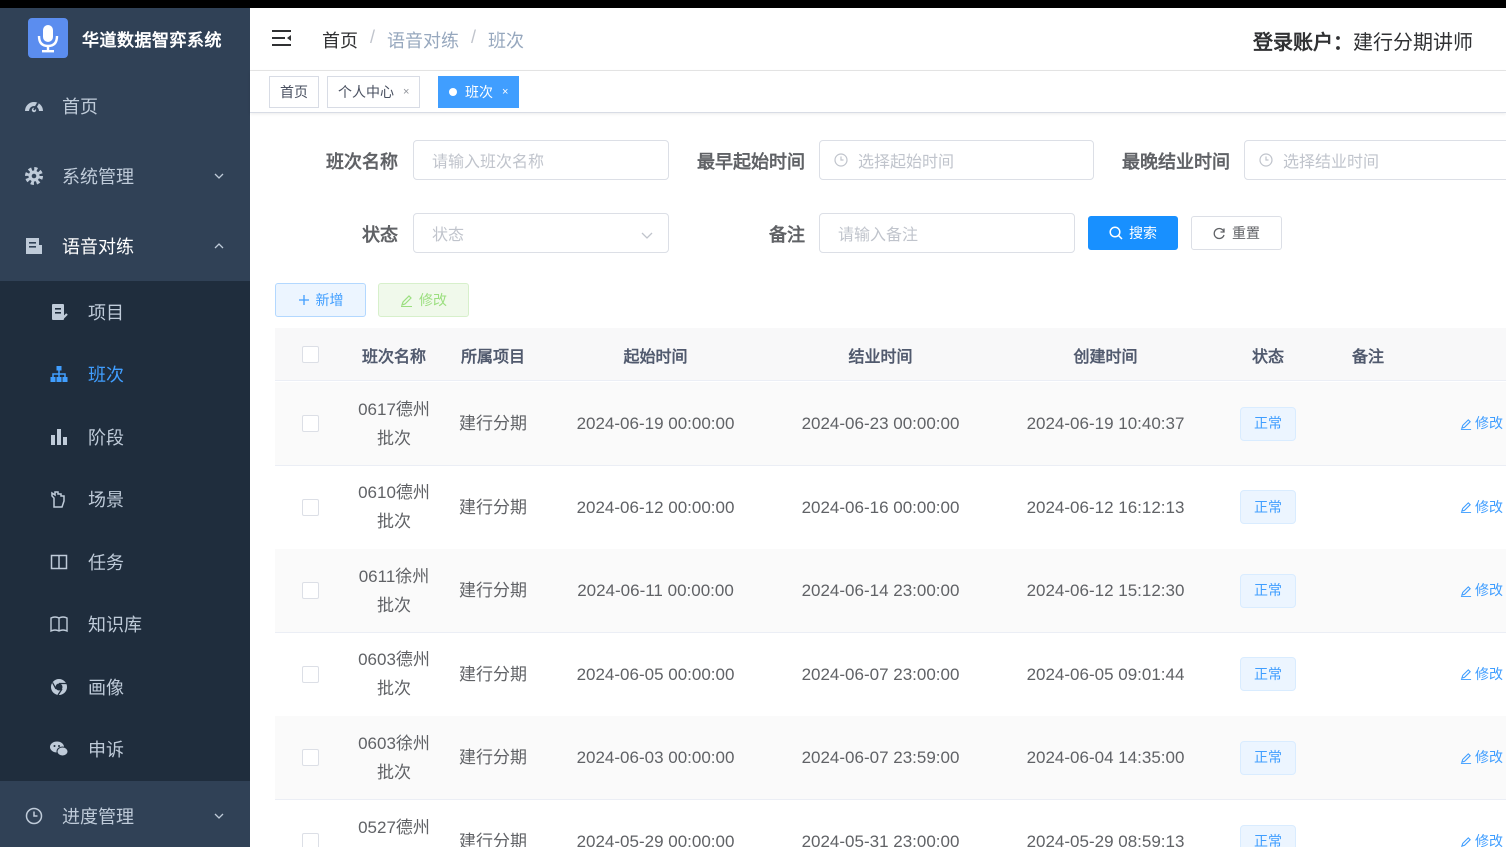 This screenshot has width=1506, height=847. I want to click on account-info: 登录账户：建行分期讲师, so click(1363, 40).